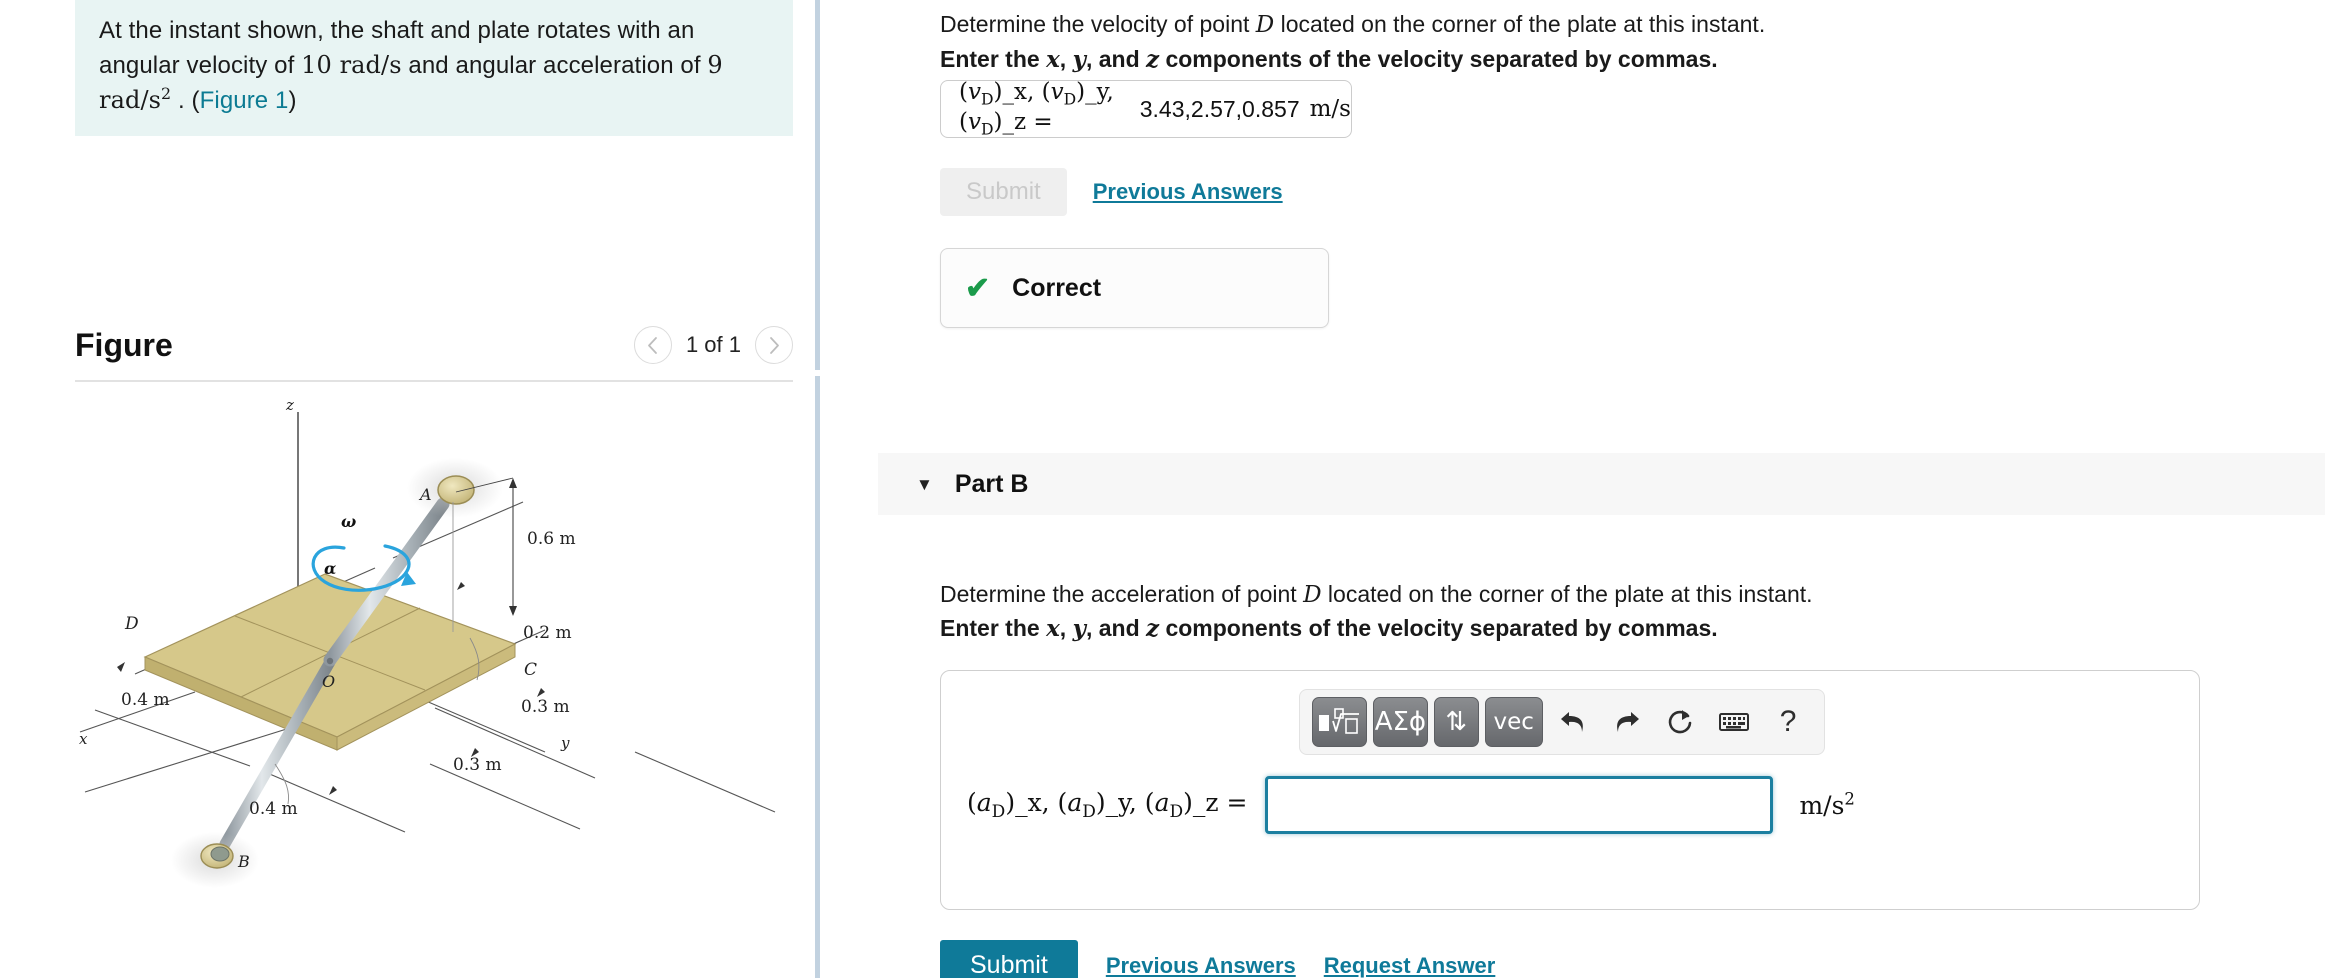 This screenshot has height=978, width=2325. I want to click on dim-0-4m-b-label: 0.4 m, so click(273, 809).